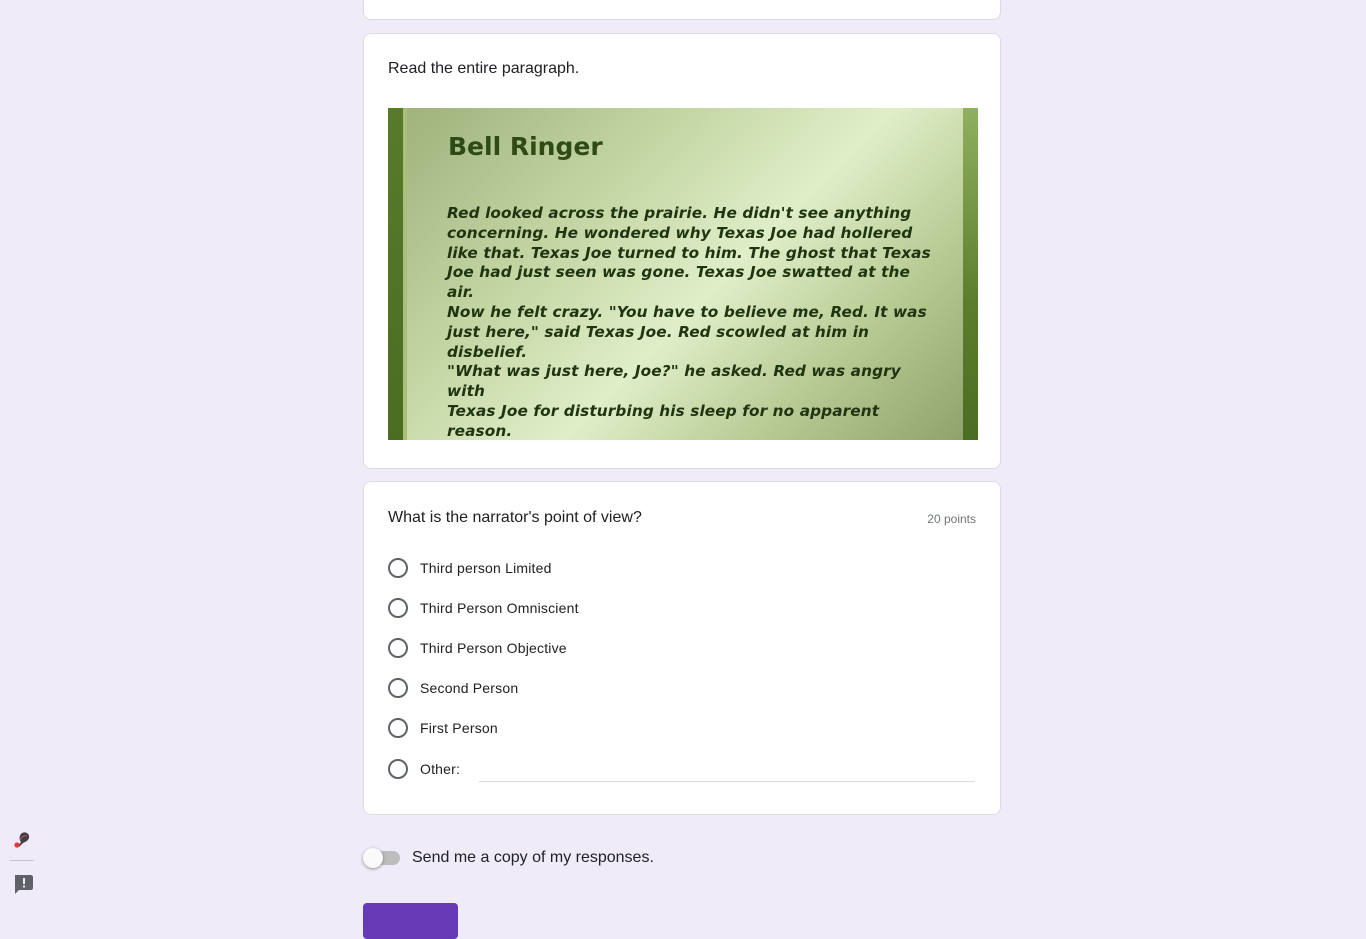 The width and height of the screenshot is (1366, 939). Describe the element at coordinates (682, 10) in the screenshot. I see `previous-card` at that location.